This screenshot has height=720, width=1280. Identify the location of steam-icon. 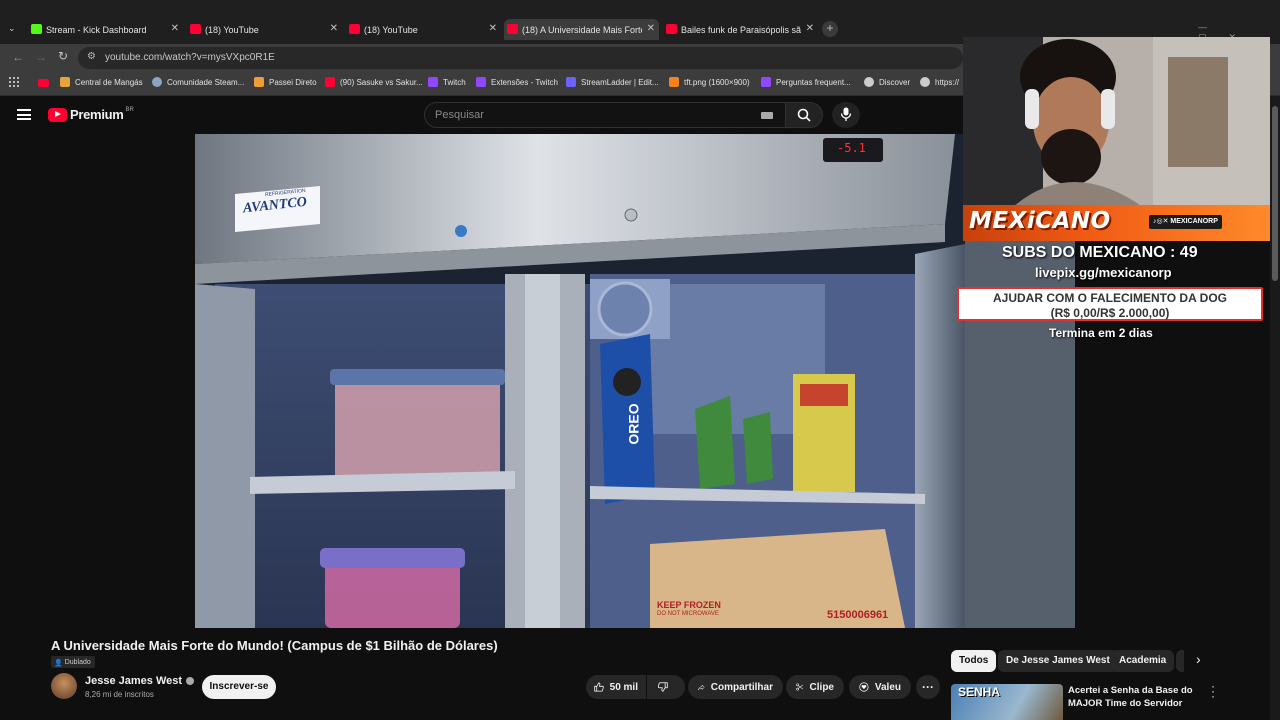
(157, 82).